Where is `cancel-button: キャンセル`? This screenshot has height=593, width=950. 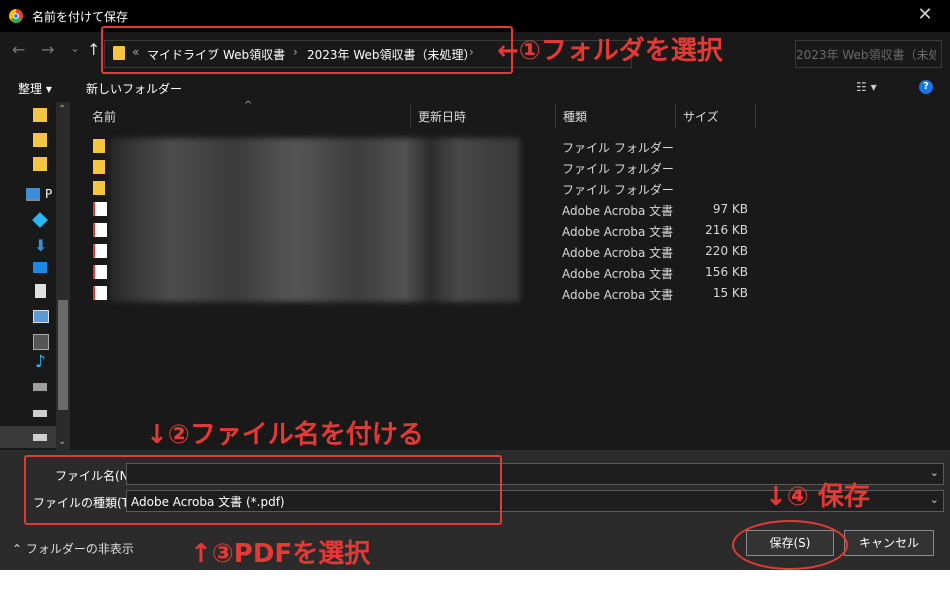 cancel-button: キャンセル is located at coordinates (889, 543).